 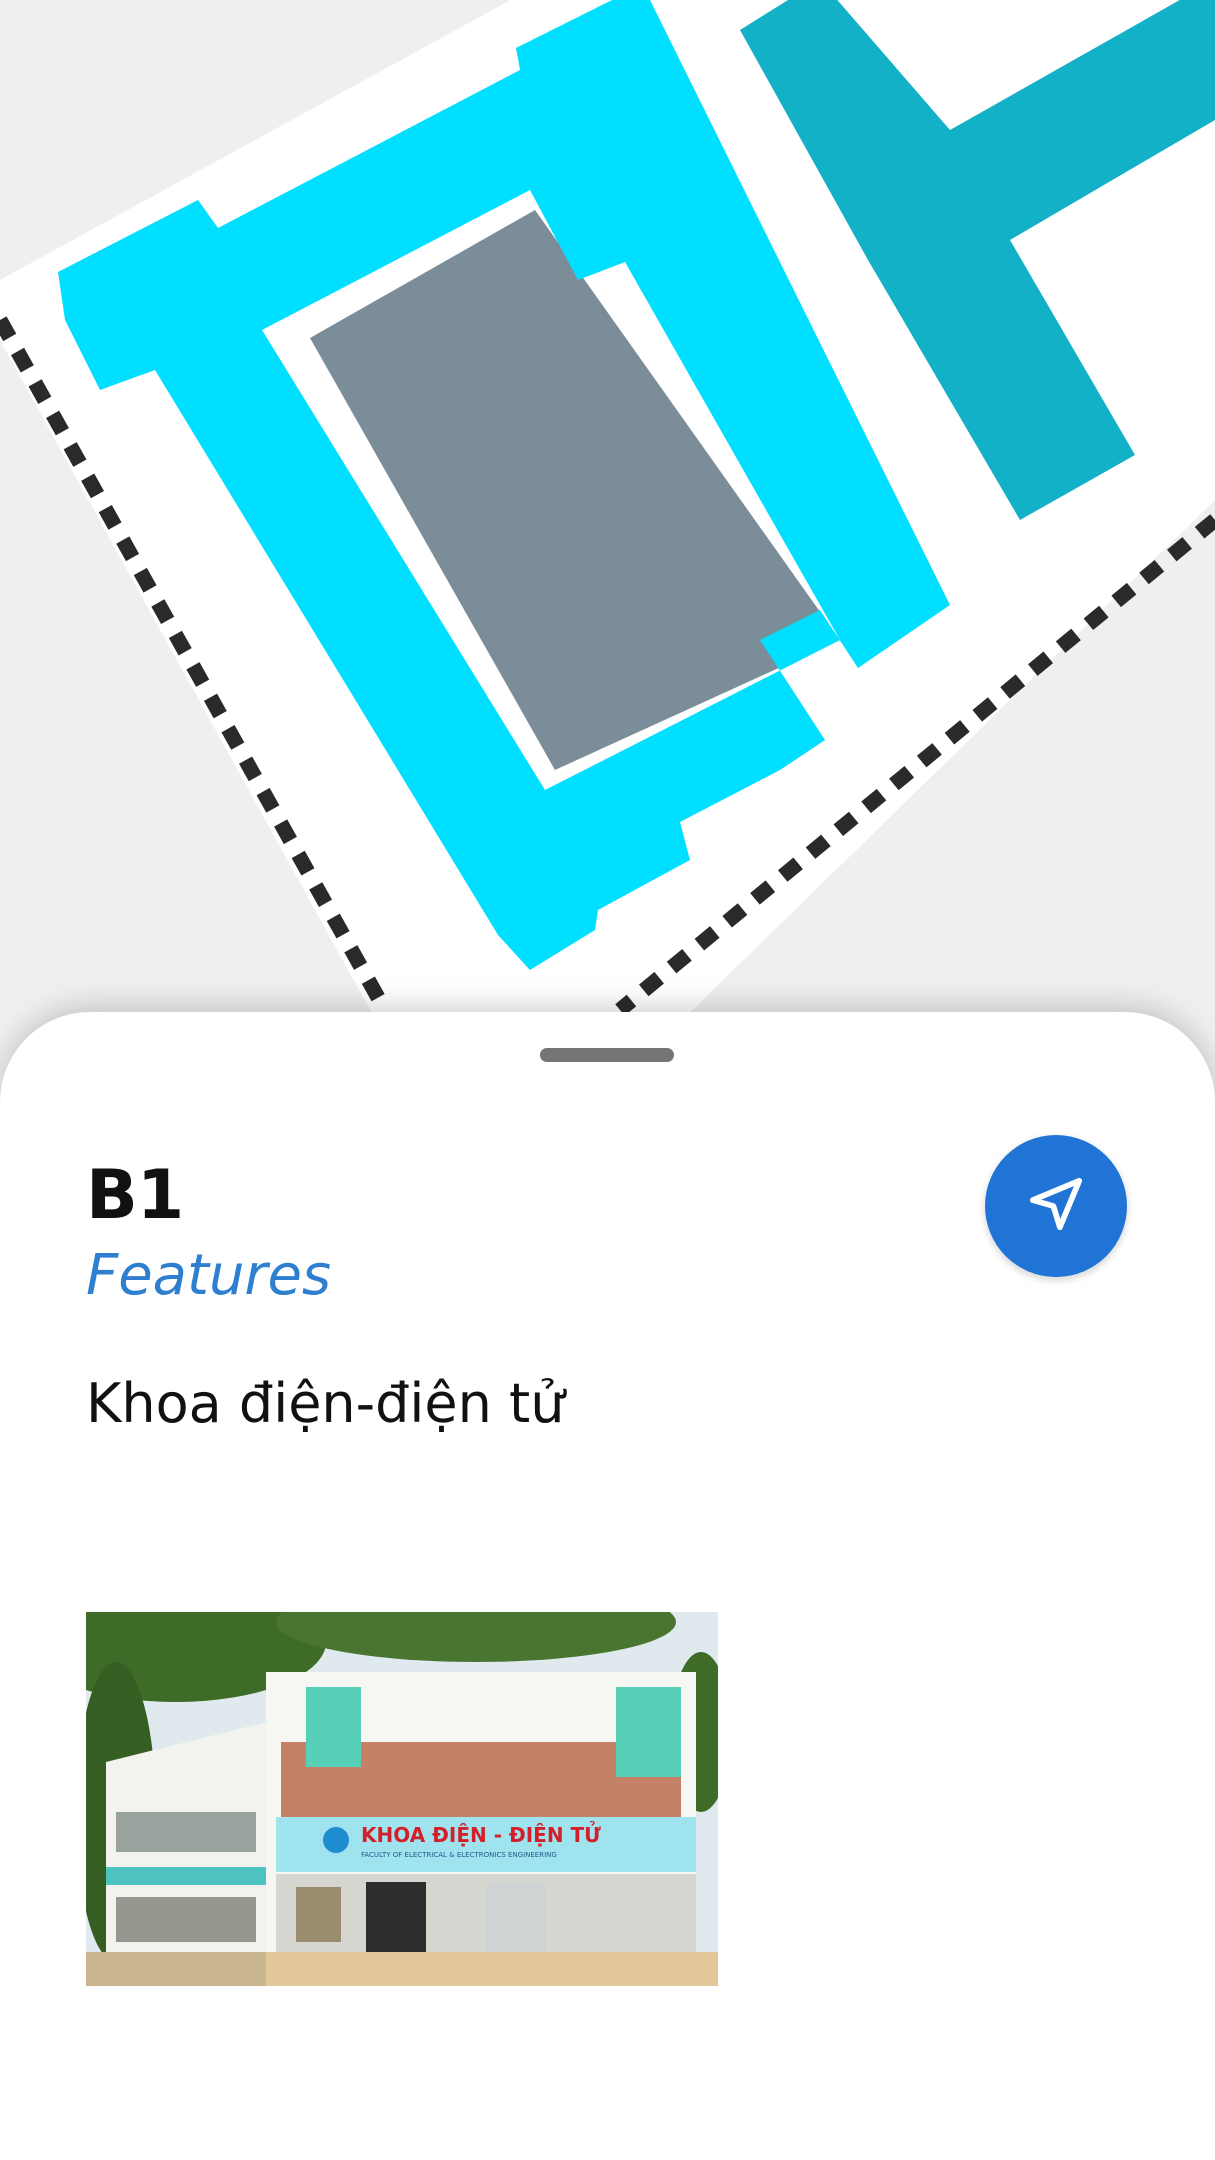 I want to click on photo-steps, so click(x=492, y=1969).